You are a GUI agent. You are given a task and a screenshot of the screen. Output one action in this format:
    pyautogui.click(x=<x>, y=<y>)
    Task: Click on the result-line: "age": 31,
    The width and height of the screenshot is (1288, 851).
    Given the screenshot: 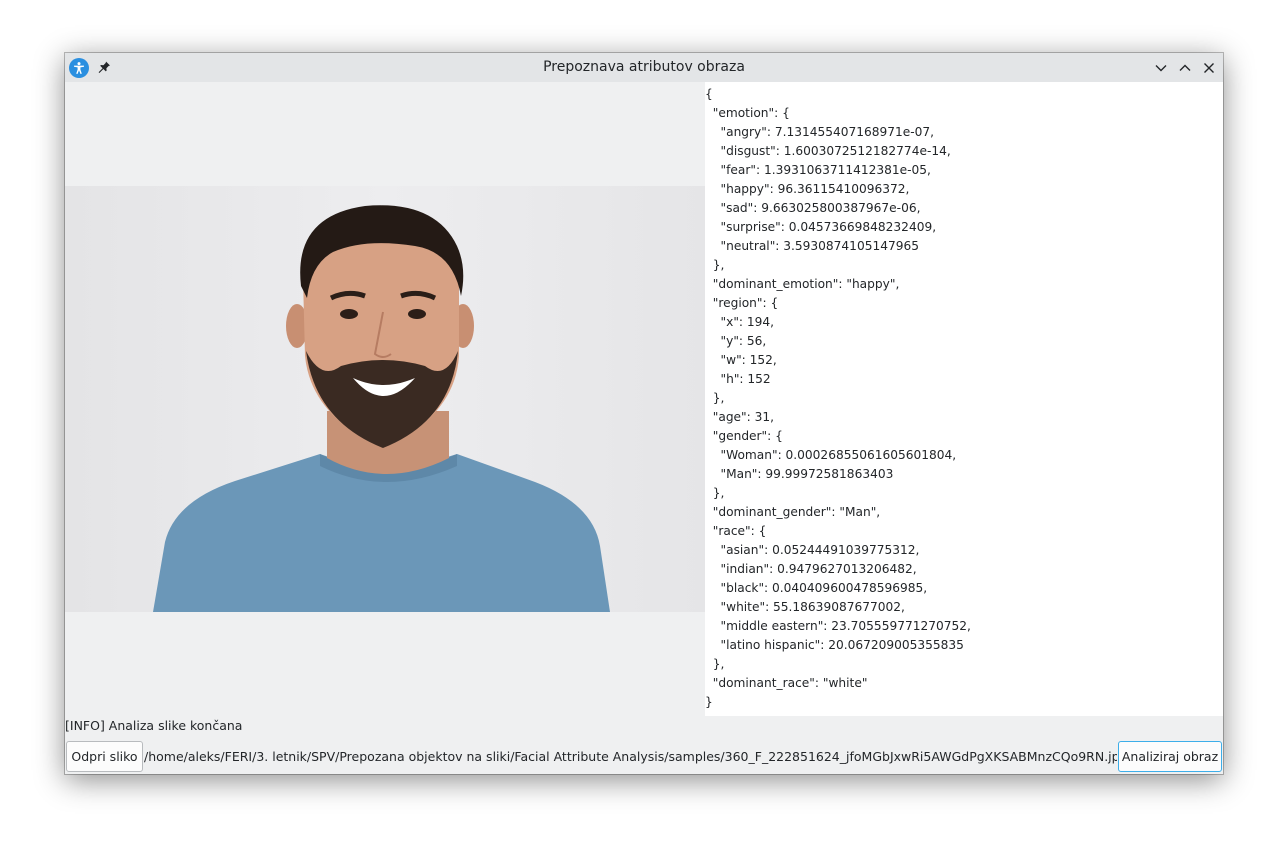 What is the action you would take?
    pyautogui.click(x=740, y=417)
    